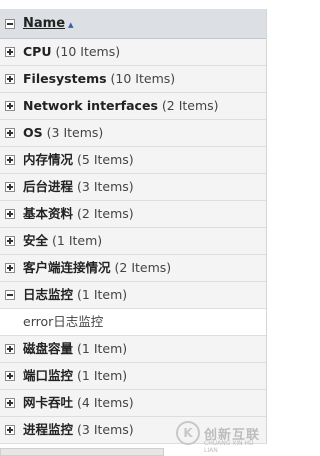  Describe the element at coordinates (90, 105) in the screenshot. I see `group-name: Network interfaces` at that location.